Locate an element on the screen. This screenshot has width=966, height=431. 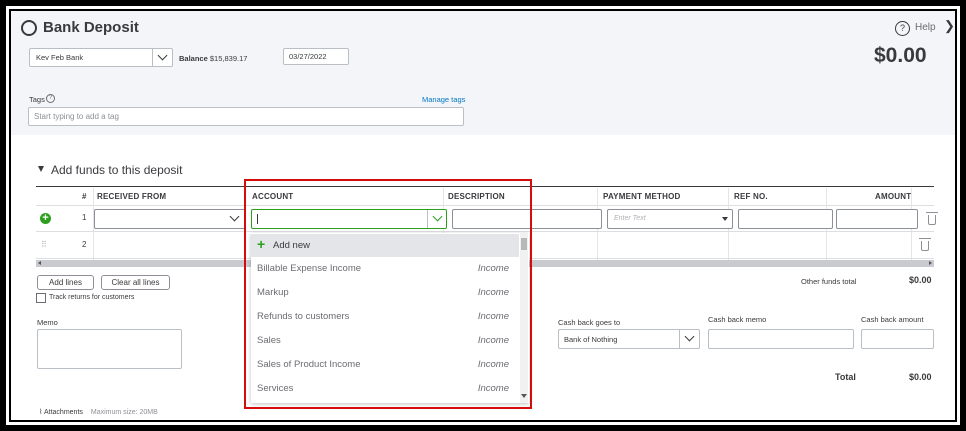
row-number: 1 is located at coordinates (84, 217).